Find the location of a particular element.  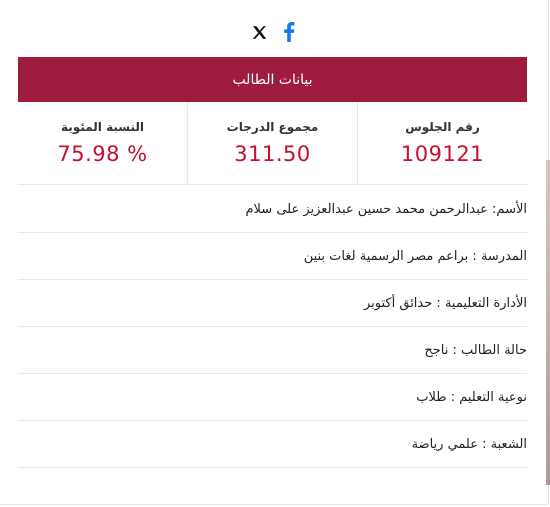

detail-value: طلاب is located at coordinates (431, 397).